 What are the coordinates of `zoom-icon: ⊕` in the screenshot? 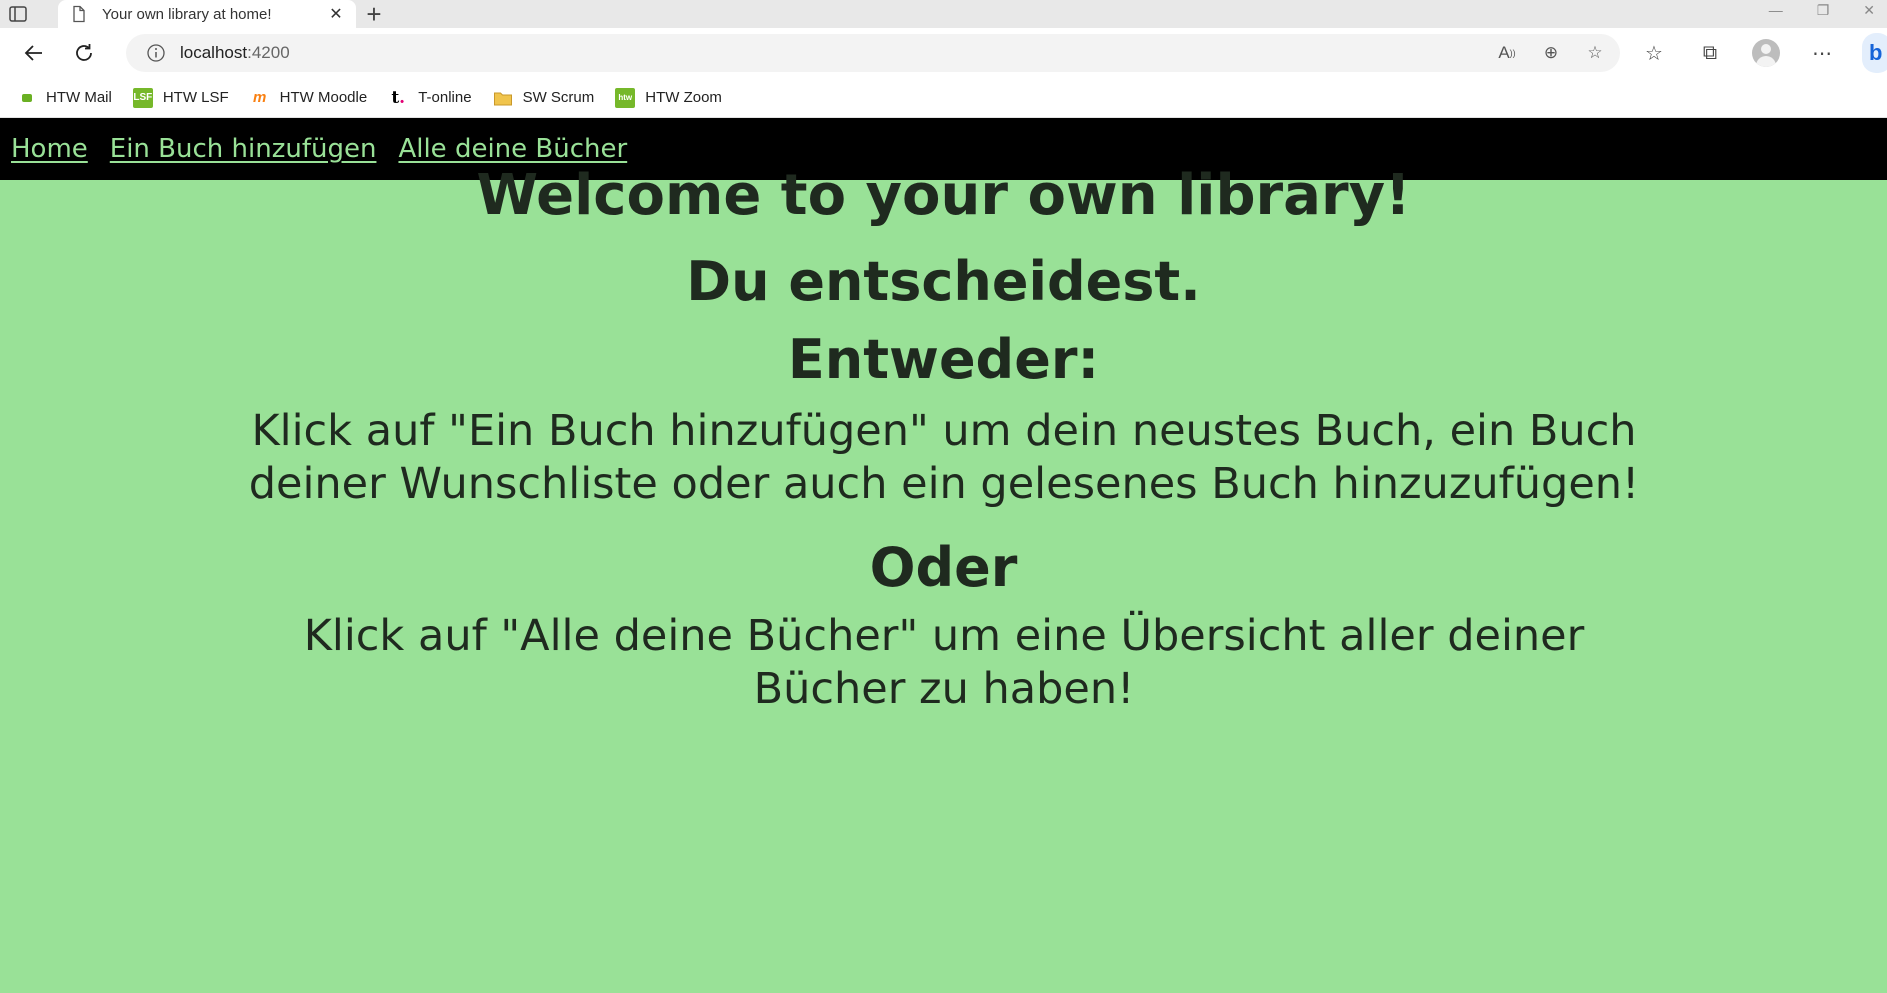 It's located at (1551, 53).